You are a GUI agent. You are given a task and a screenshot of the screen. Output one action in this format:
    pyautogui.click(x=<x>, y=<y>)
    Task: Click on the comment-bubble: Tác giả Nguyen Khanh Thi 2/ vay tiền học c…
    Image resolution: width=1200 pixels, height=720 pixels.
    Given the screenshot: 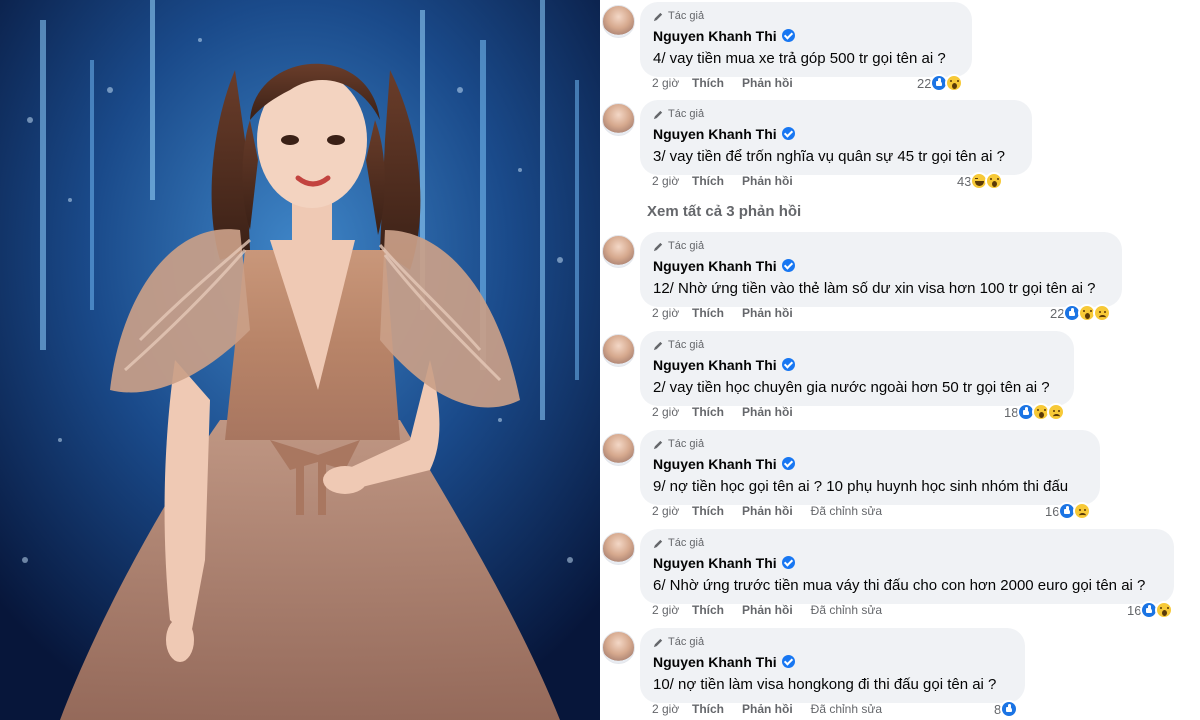 What is the action you would take?
    pyautogui.click(x=857, y=368)
    